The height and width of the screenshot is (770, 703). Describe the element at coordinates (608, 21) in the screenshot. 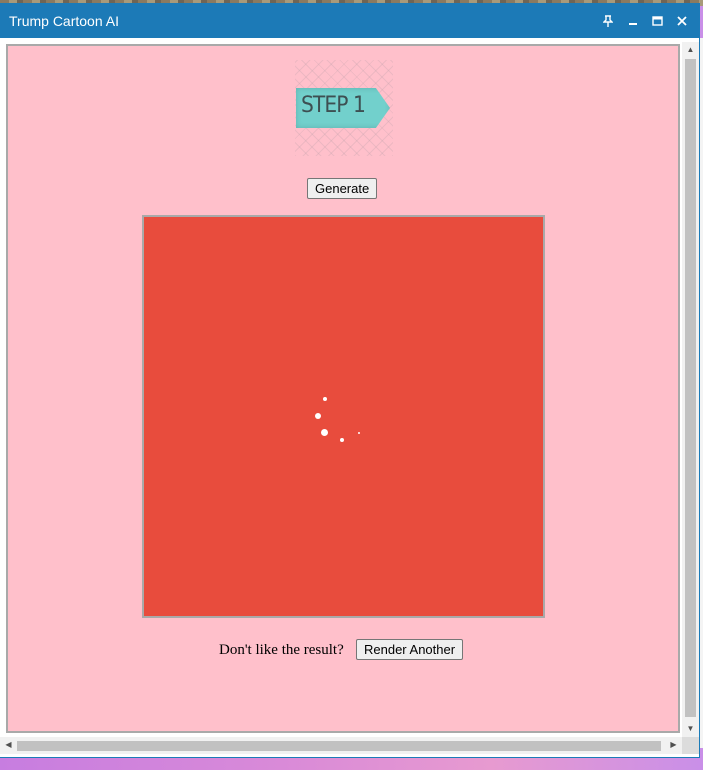

I see `pin-icon` at that location.